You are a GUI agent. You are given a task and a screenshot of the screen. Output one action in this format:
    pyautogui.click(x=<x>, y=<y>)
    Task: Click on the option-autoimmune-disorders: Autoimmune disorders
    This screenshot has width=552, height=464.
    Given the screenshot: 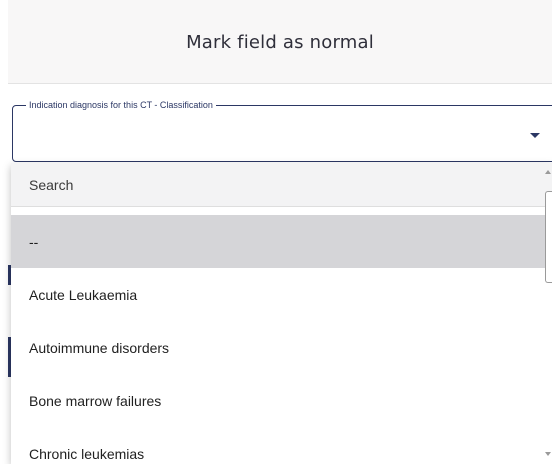 What is the action you would take?
    pyautogui.click(x=281, y=347)
    